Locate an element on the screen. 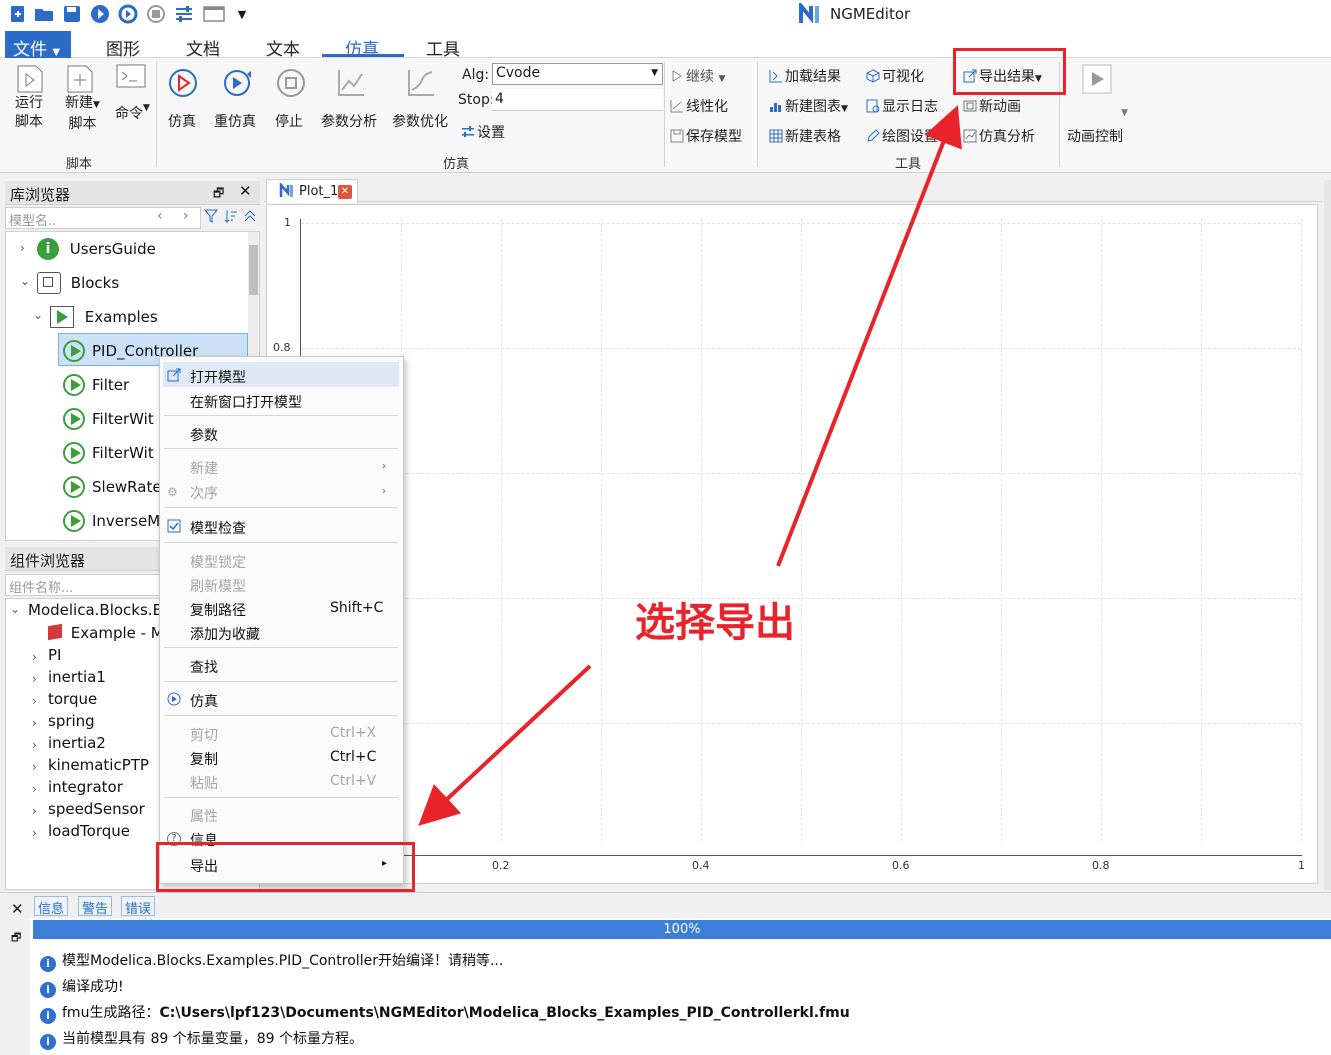 This screenshot has height=1055, width=1331. annotation-arrow-up is located at coordinates (869, 336).